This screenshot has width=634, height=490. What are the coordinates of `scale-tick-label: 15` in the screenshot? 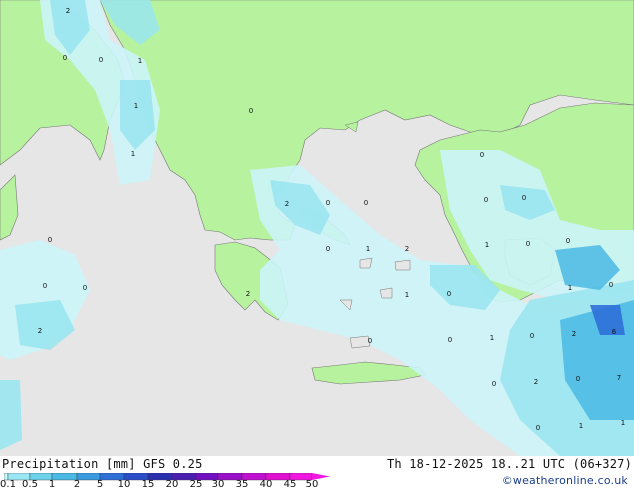 It's located at (148, 484).